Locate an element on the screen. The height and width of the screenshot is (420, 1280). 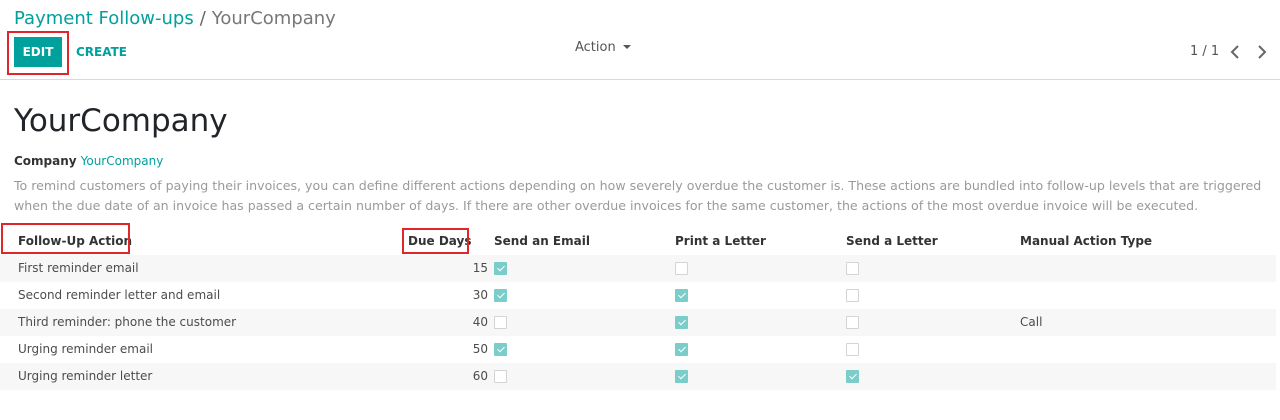
chevron-right-icon is located at coordinates (1262, 52).